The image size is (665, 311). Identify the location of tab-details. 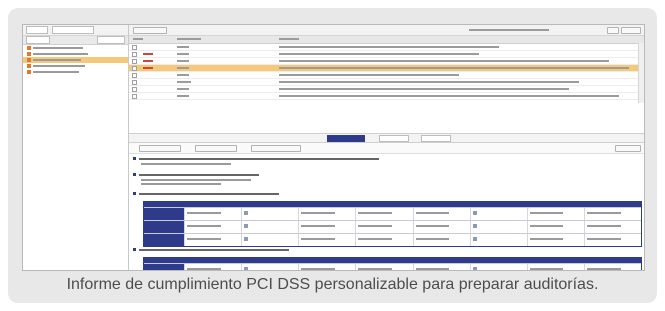
(394, 138).